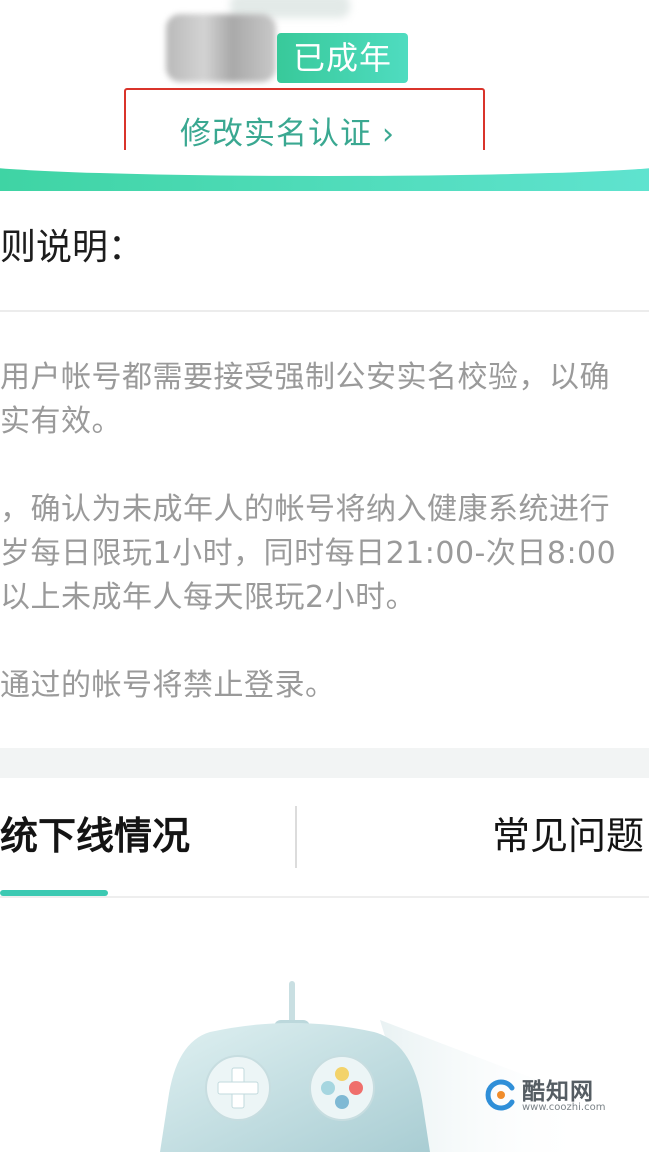 This screenshot has height=1152, width=649. What do you see at coordinates (564, 1107) in the screenshot?
I see `watermark-url: www.coozhi.com` at bounding box center [564, 1107].